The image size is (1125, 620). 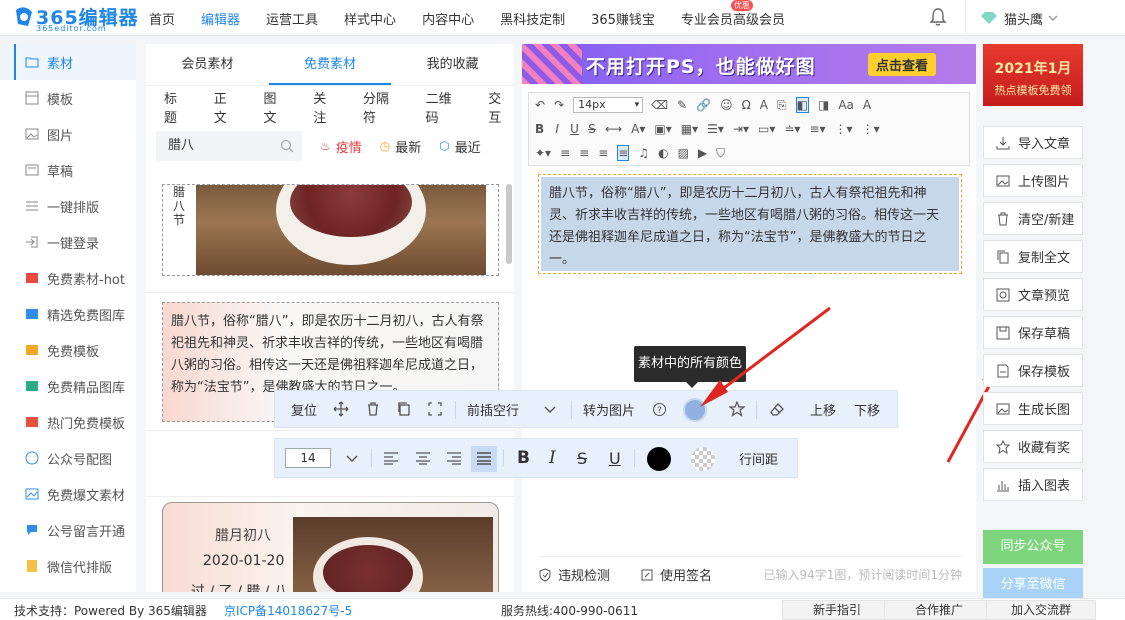 What do you see at coordinates (68, 530) in the screenshot?
I see `leftnav-item-comments: 公号留言开通` at bounding box center [68, 530].